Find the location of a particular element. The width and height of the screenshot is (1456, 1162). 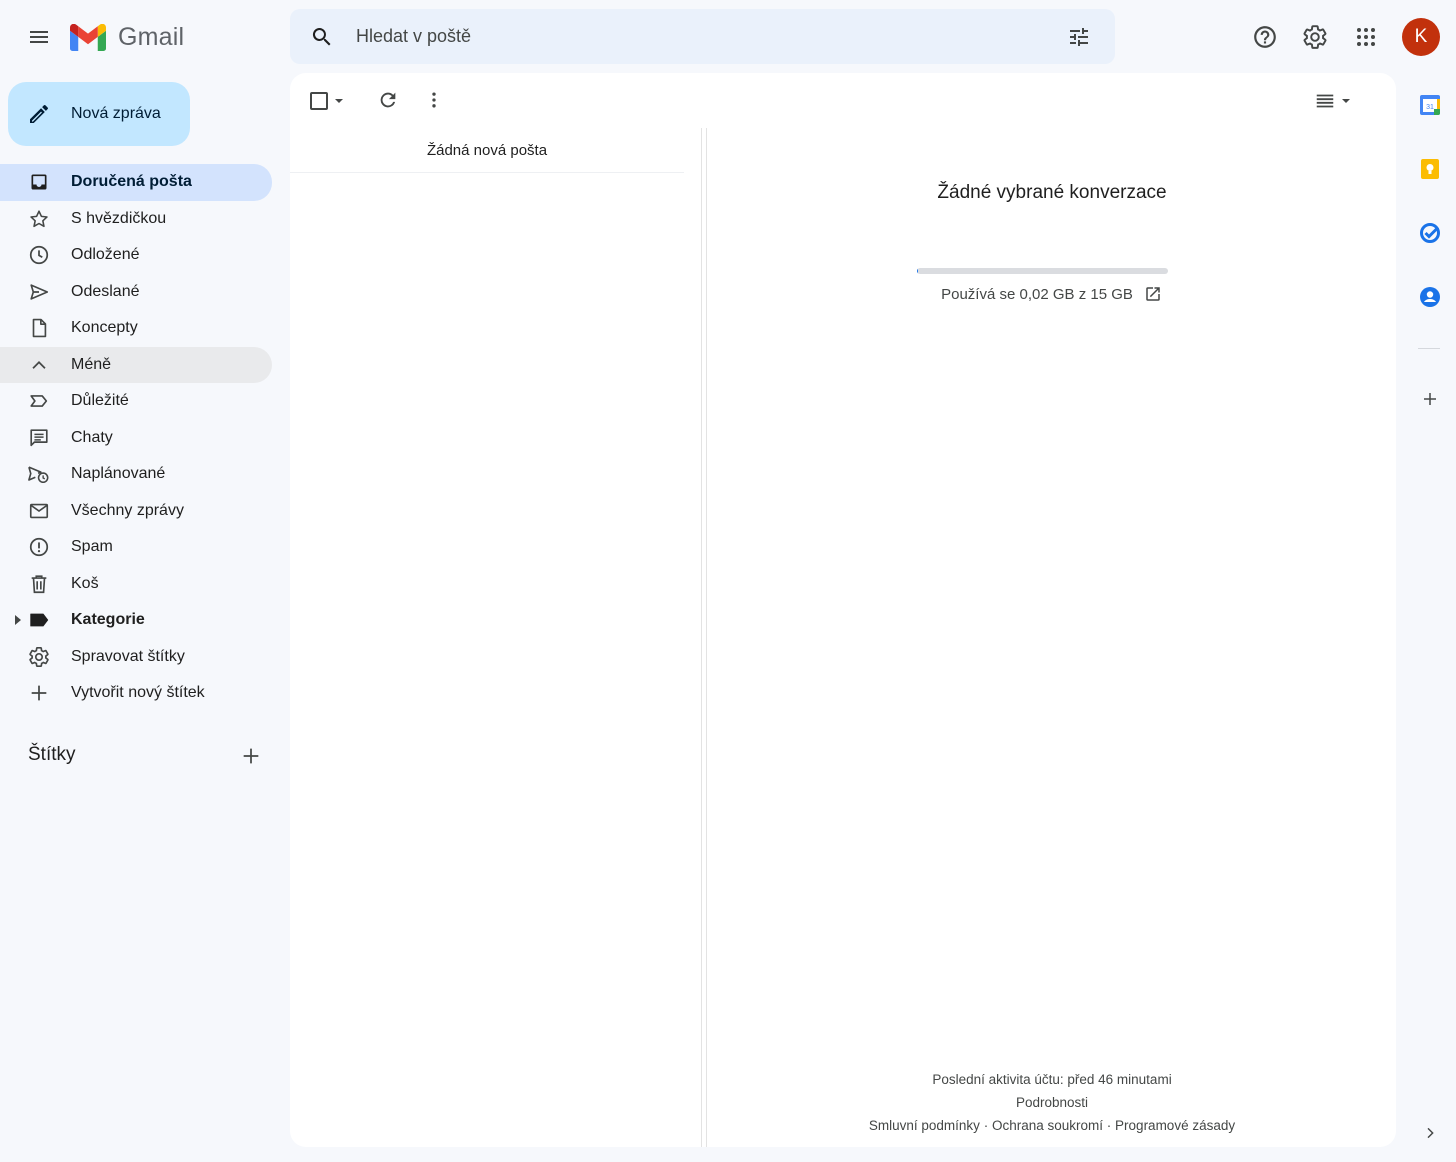

refresh-button is located at coordinates (388, 100).